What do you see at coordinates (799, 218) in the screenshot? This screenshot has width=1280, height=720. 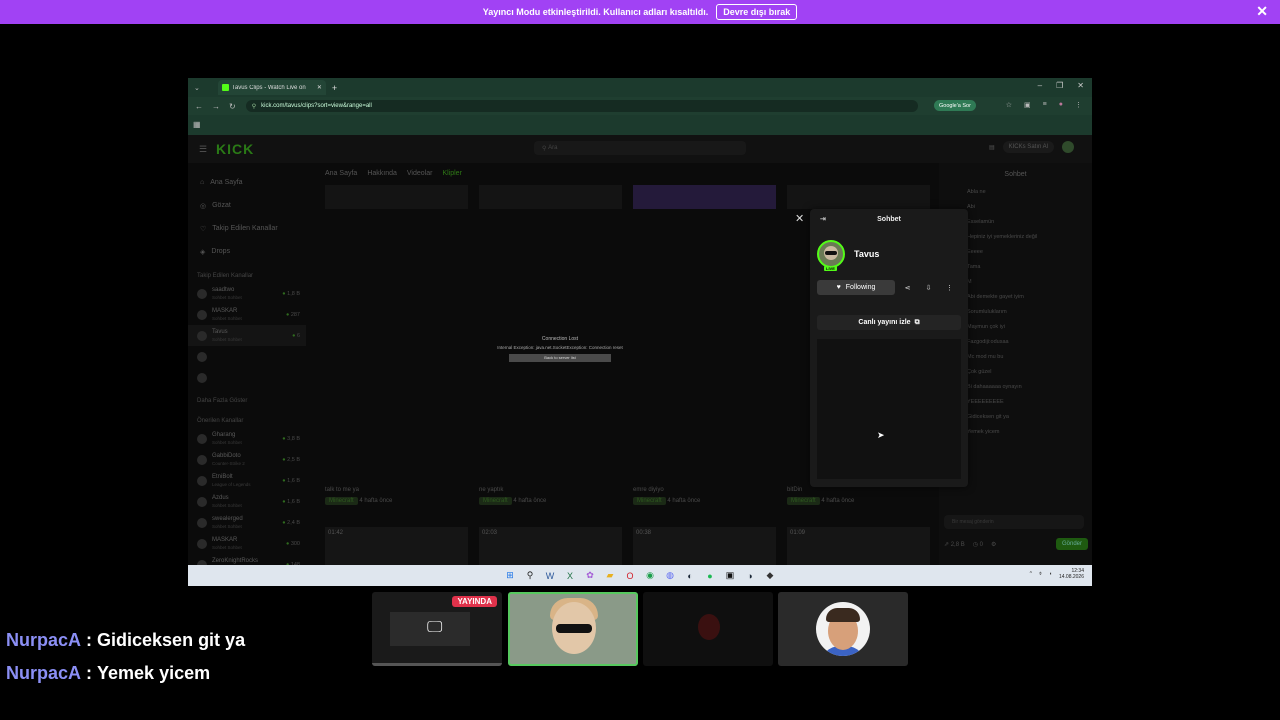 I see `popup-close-icon: ✕` at bounding box center [799, 218].